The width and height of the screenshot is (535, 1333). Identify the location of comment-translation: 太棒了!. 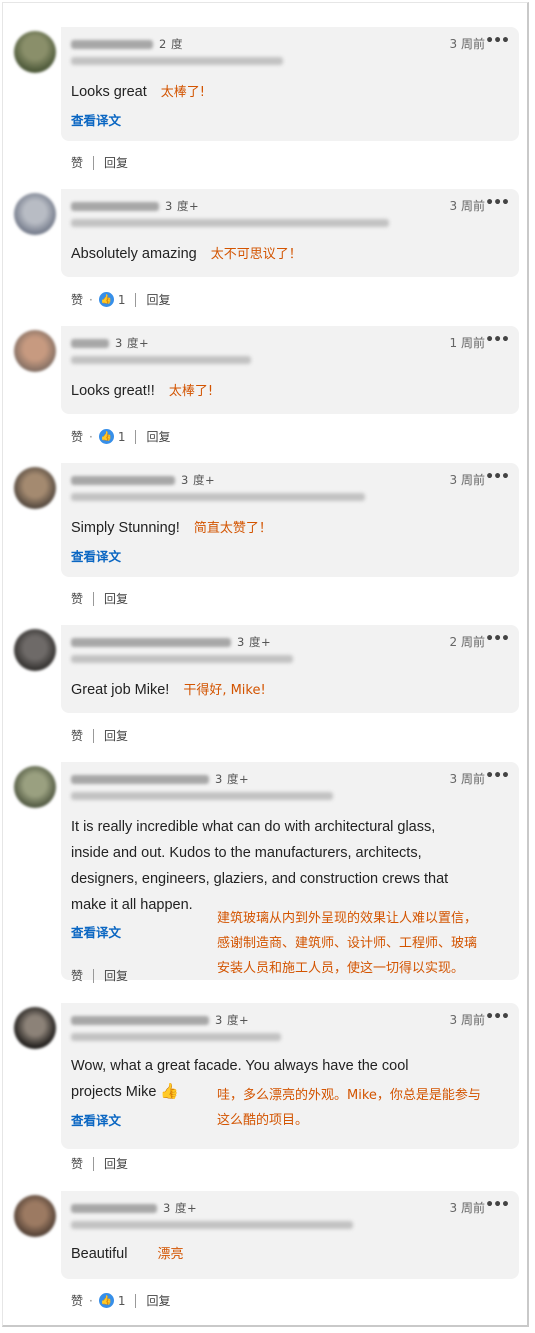
(191, 391).